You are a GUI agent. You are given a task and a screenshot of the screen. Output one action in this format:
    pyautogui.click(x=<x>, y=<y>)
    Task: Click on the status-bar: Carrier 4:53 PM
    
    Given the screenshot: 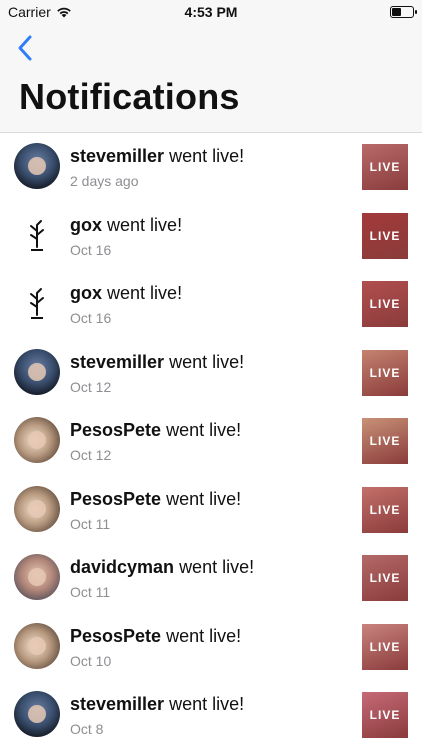 What is the action you would take?
    pyautogui.click(x=211, y=12)
    